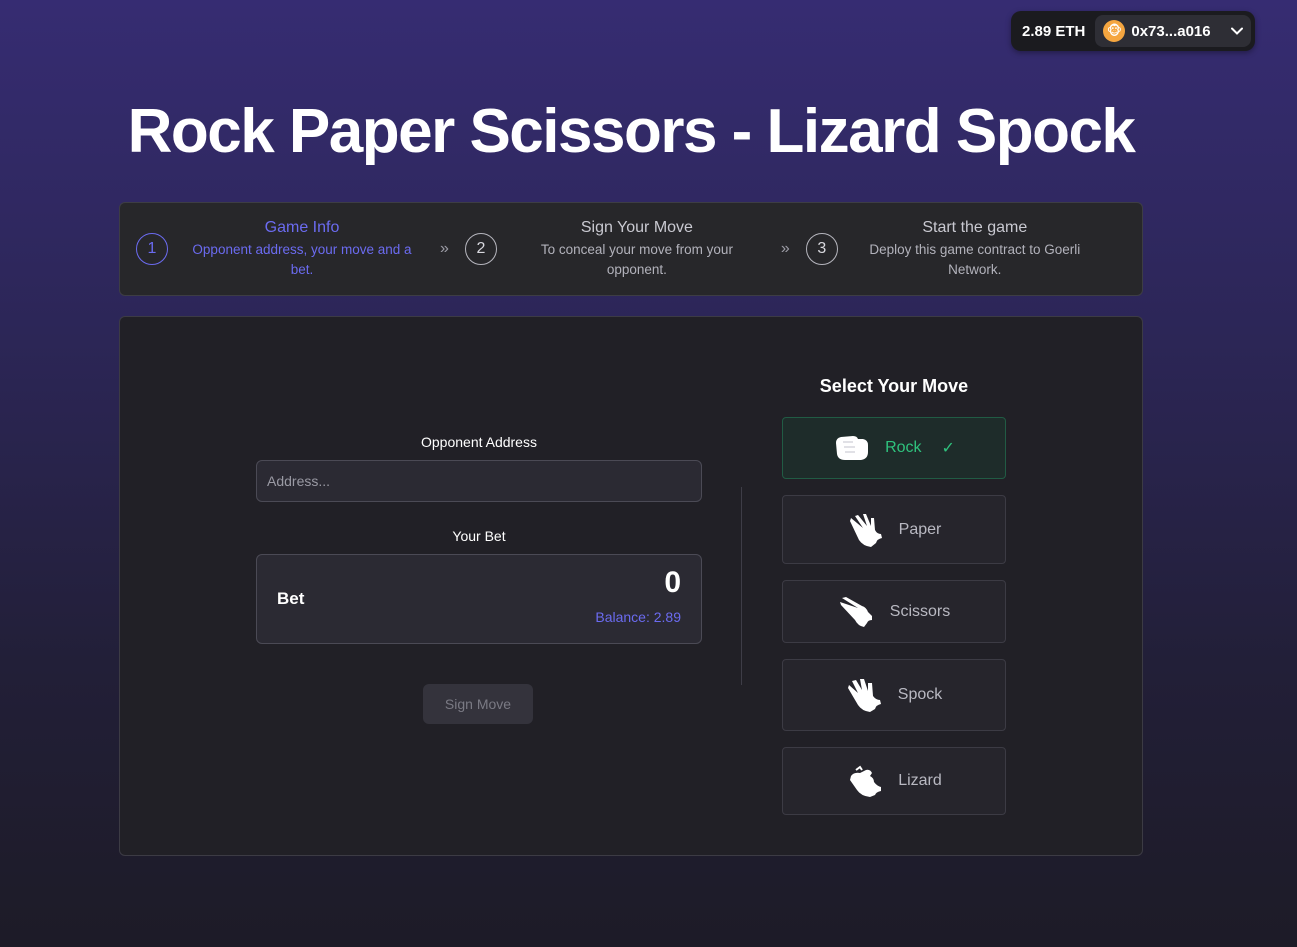 The width and height of the screenshot is (1297, 947). What do you see at coordinates (1054, 31) in the screenshot?
I see `wallet-balance: 2.89 ETH` at bounding box center [1054, 31].